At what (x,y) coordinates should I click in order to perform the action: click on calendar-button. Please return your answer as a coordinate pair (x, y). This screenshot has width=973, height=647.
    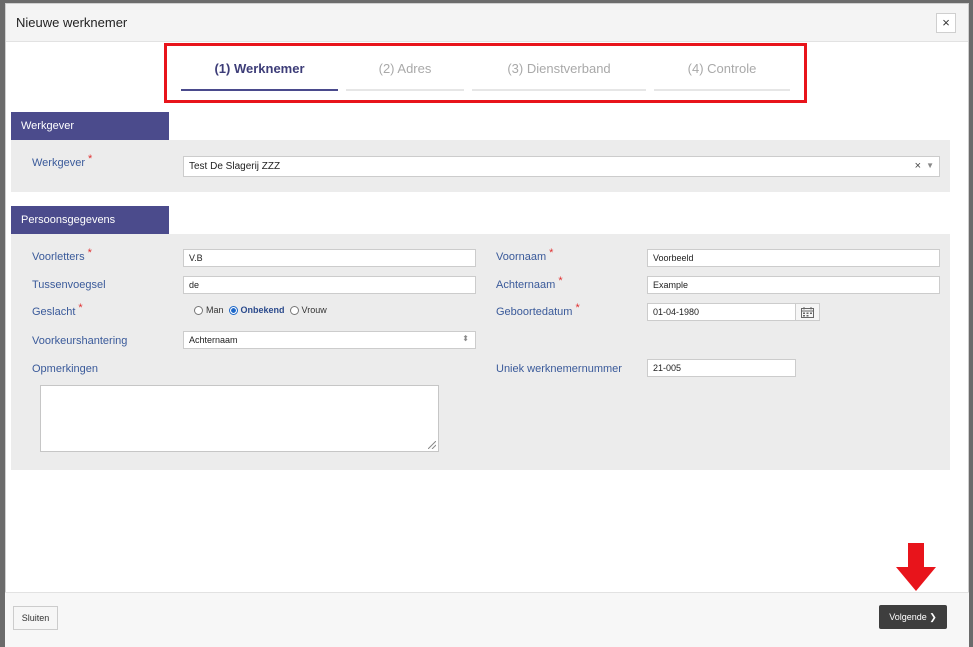
    Looking at the image, I should click on (807, 312).